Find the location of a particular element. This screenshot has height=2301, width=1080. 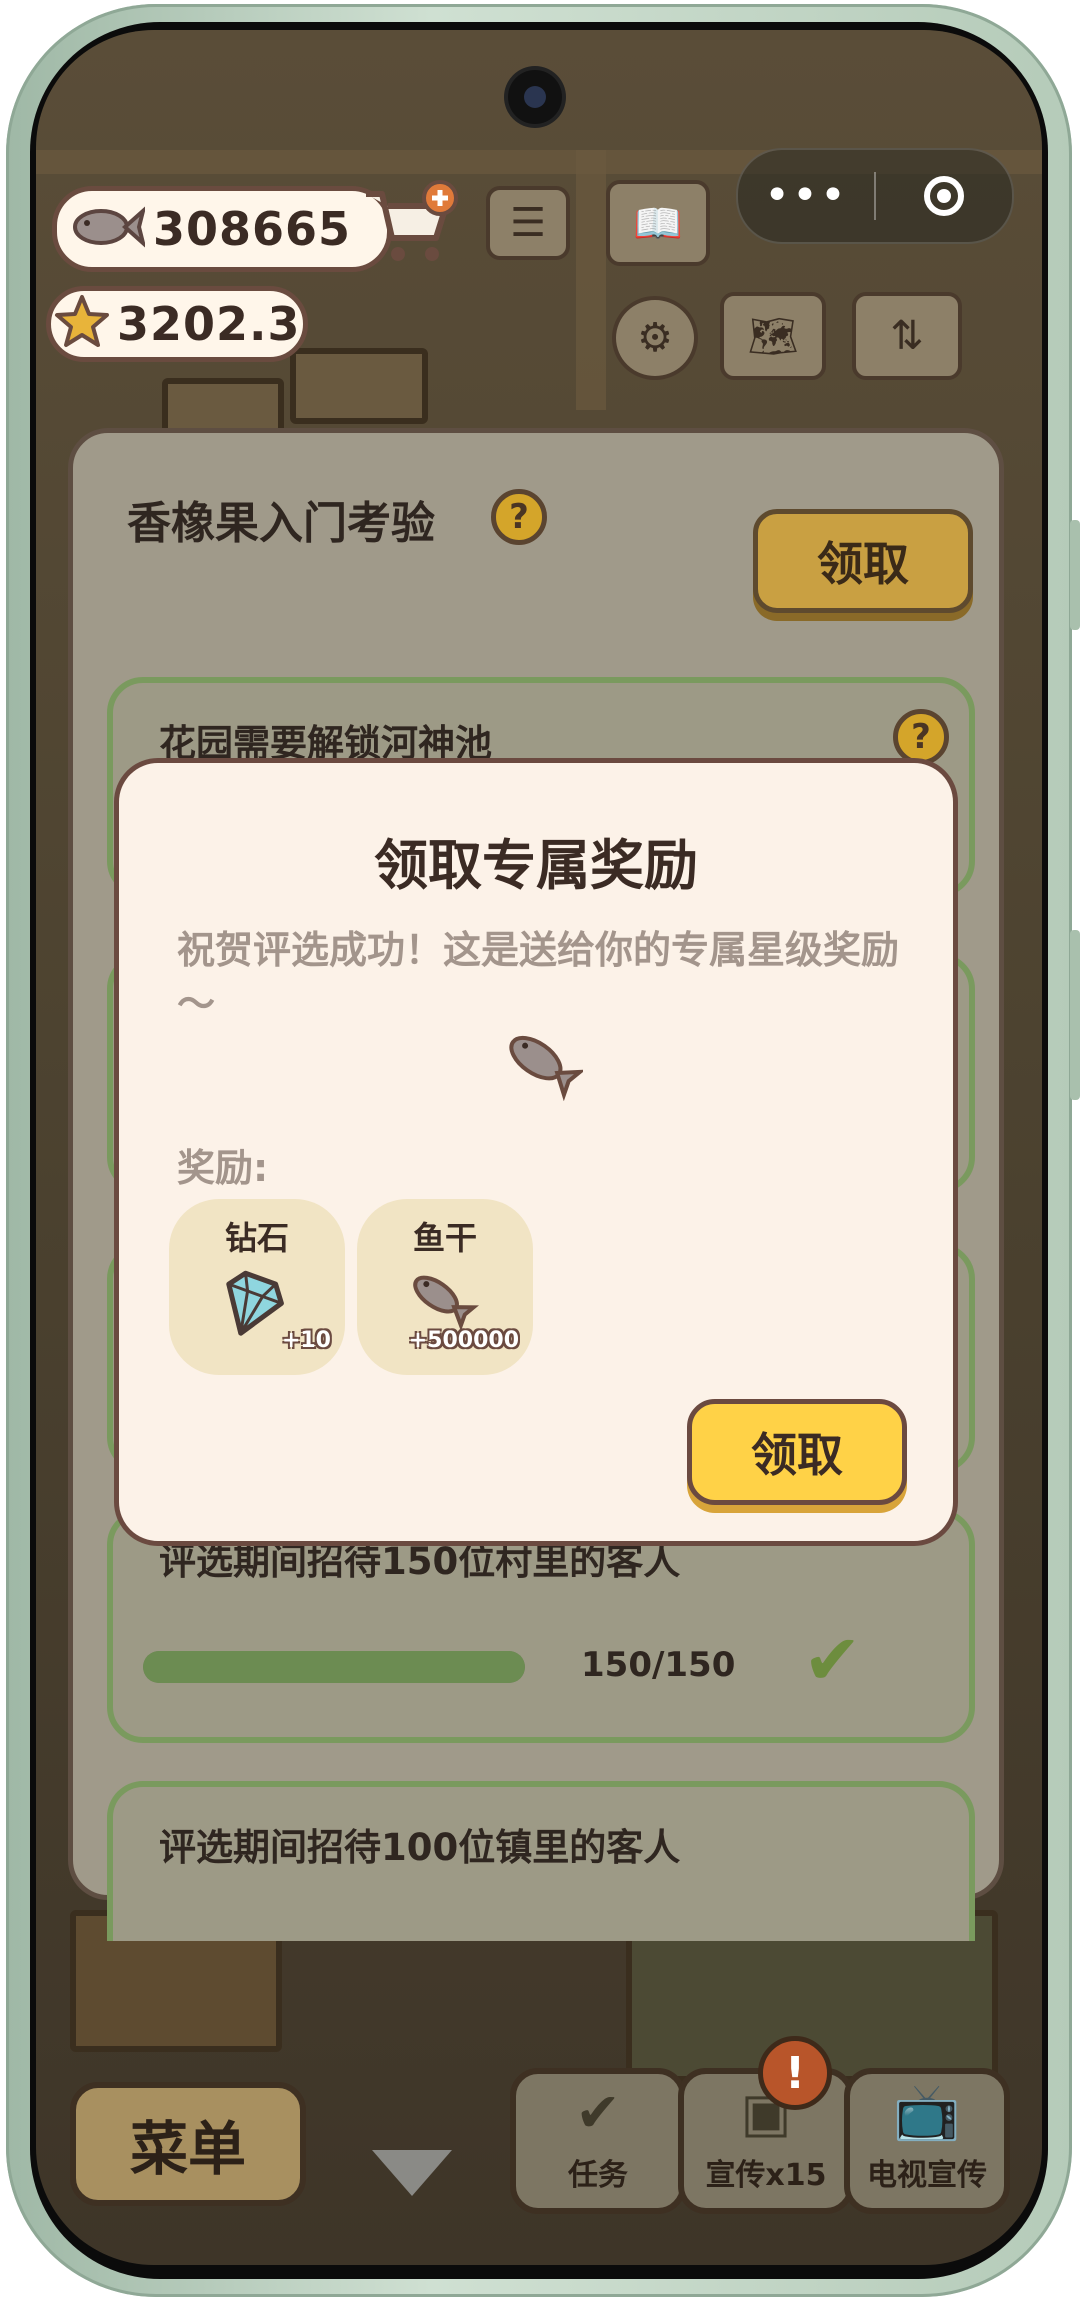

chevron-down-icon is located at coordinates (412, 2173).